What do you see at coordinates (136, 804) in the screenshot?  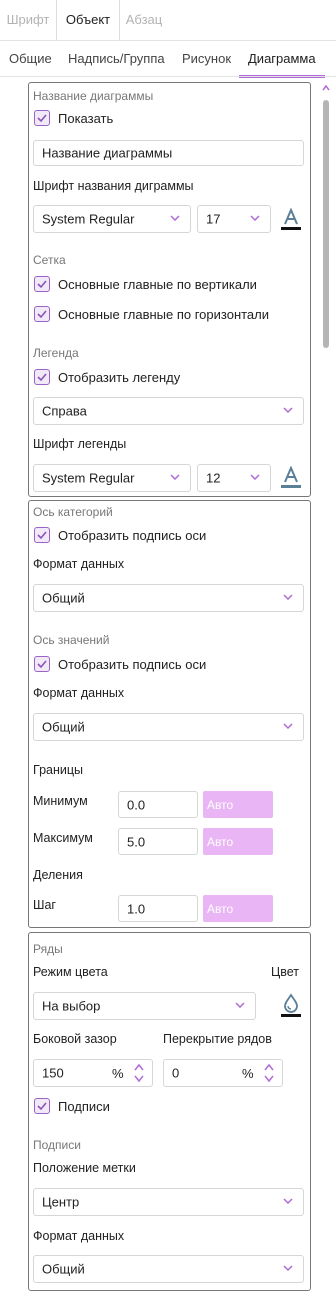 I see `minimum-value: 0.0` at bounding box center [136, 804].